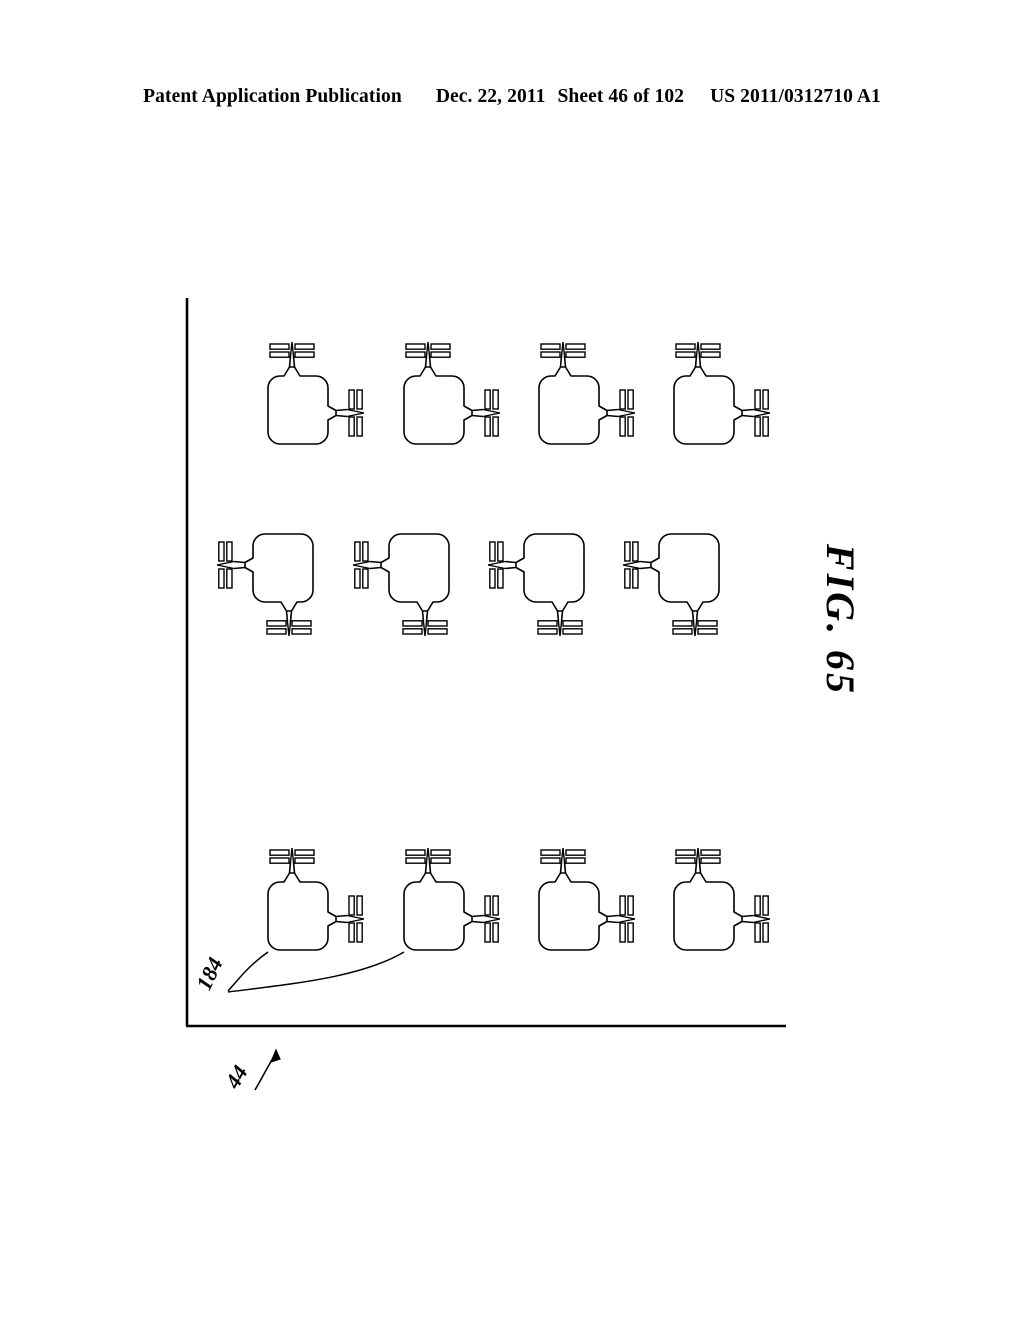 The height and width of the screenshot is (1320, 1024). What do you see at coordinates (316, 899) in the screenshot?
I see `cell-row3-col1` at bounding box center [316, 899].